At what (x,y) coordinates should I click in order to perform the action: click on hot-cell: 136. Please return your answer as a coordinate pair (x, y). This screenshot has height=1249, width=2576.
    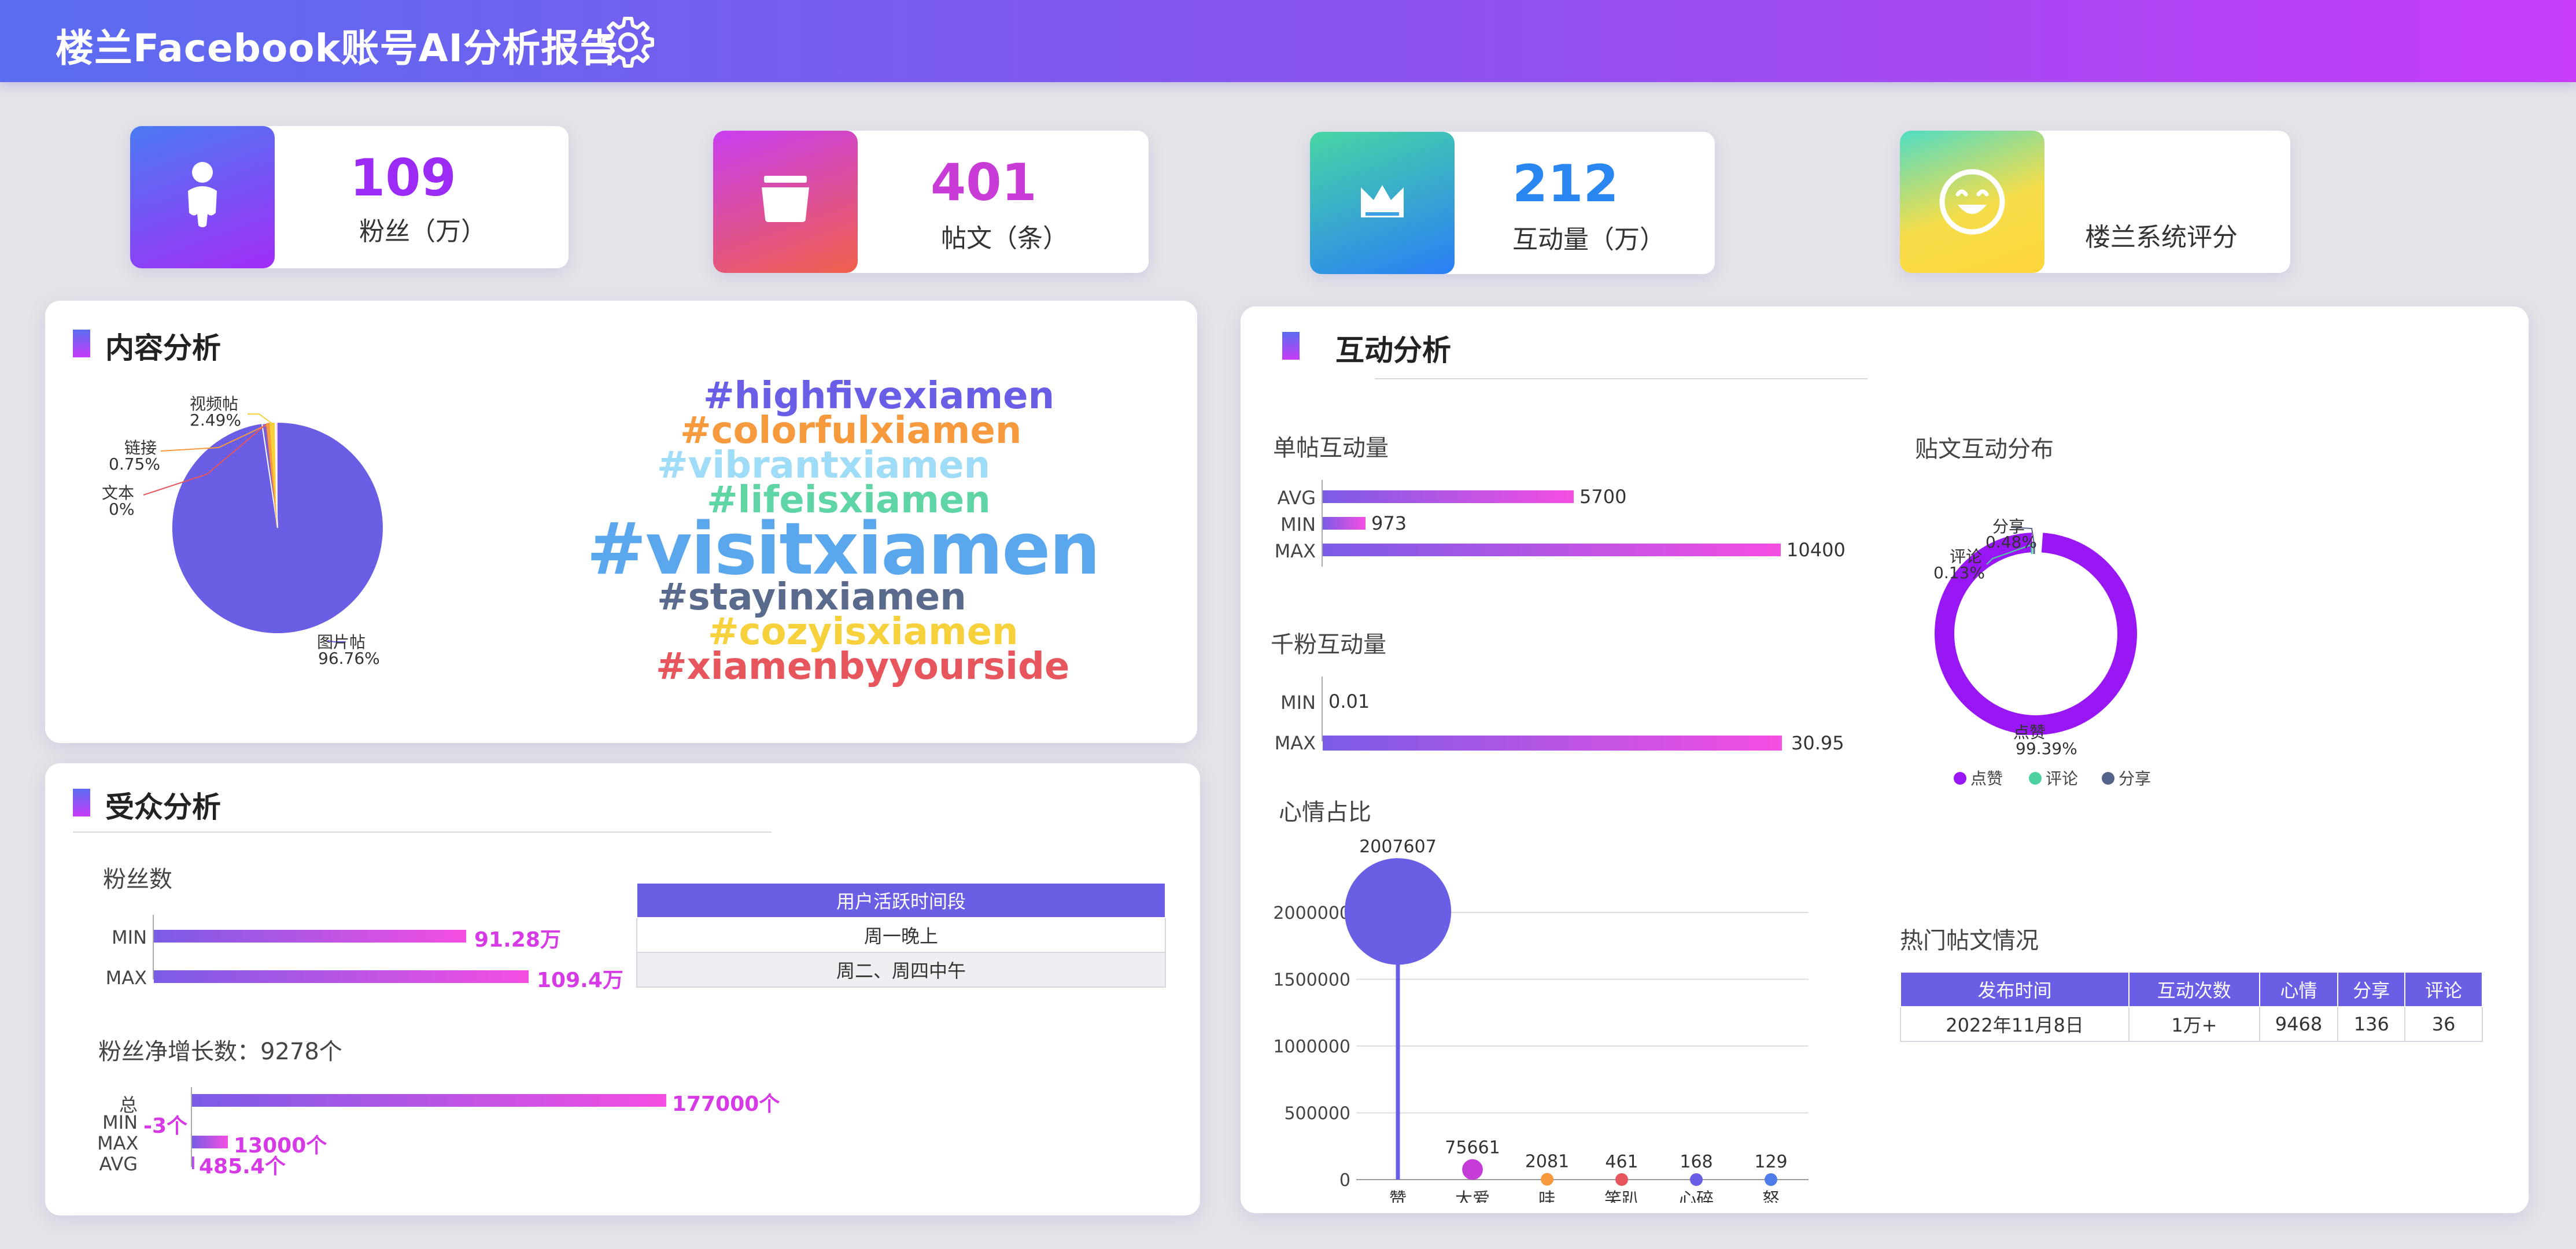
    Looking at the image, I should click on (2371, 1024).